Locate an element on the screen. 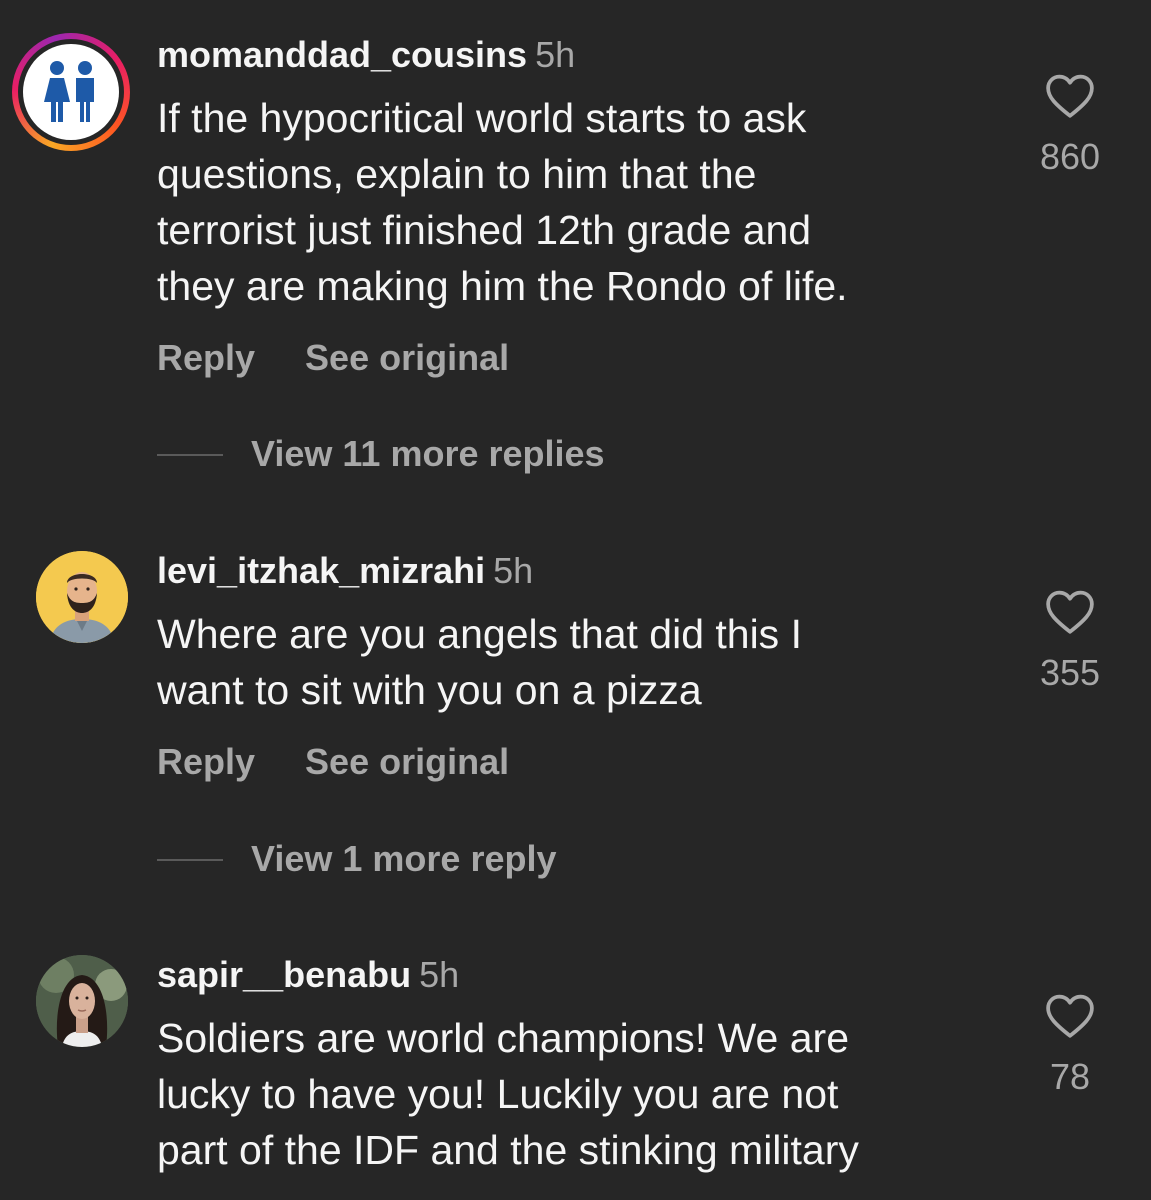 Image resolution: width=1151 pixels, height=1200 pixels. comment-line: terrorist just finished 12th grade and is located at coordinates (484, 230).